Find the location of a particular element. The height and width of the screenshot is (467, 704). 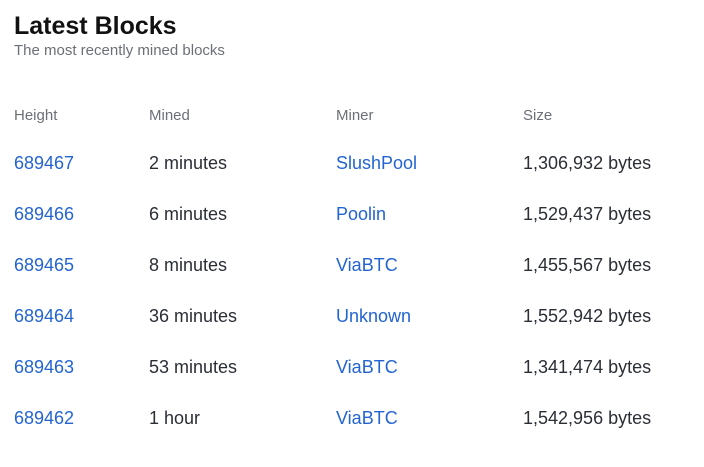

block-height-link: 689462 is located at coordinates (44, 418).